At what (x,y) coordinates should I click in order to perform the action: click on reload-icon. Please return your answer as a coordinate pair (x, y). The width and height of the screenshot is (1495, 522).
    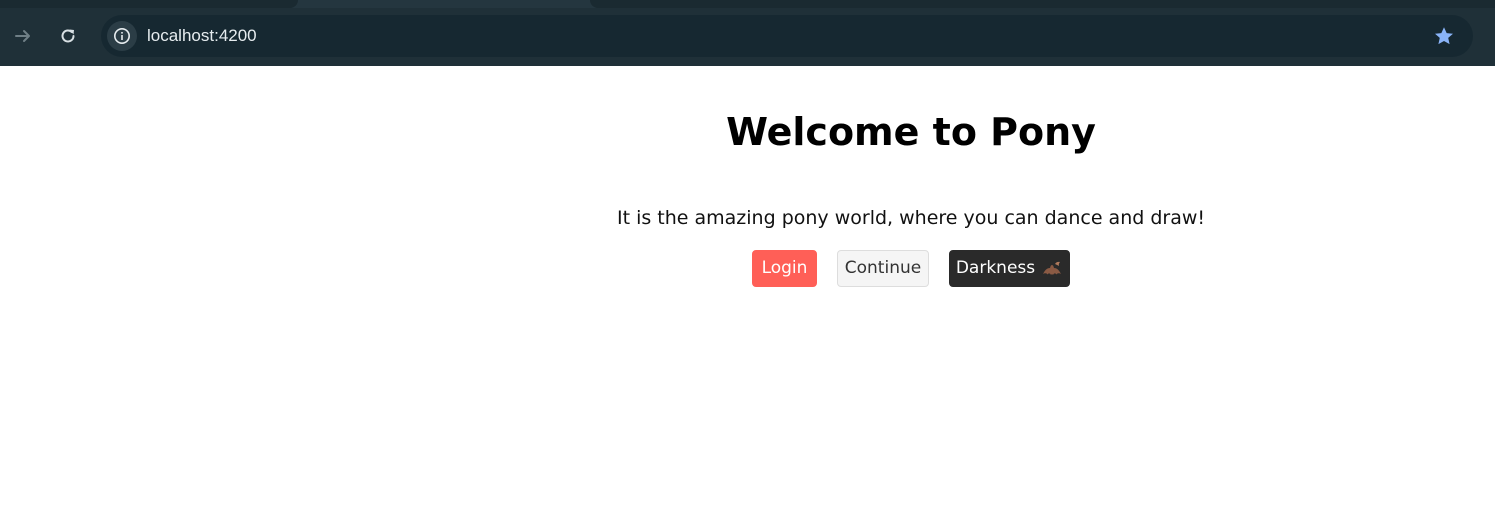
    Looking at the image, I should click on (68, 36).